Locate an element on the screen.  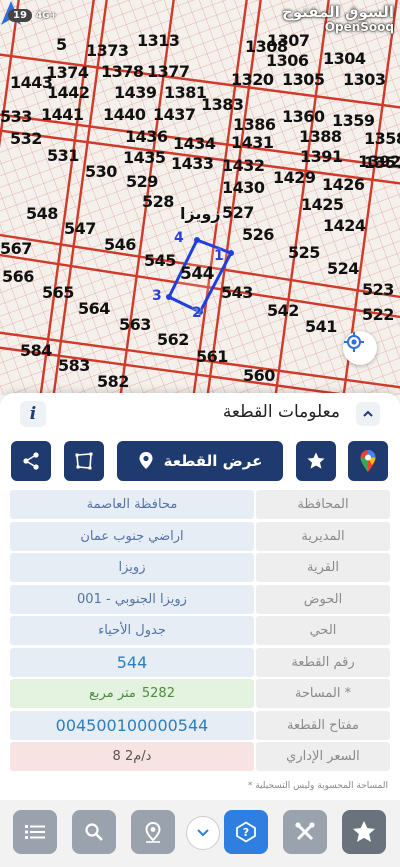
plot-label: 1439 is located at coordinates (135, 93).